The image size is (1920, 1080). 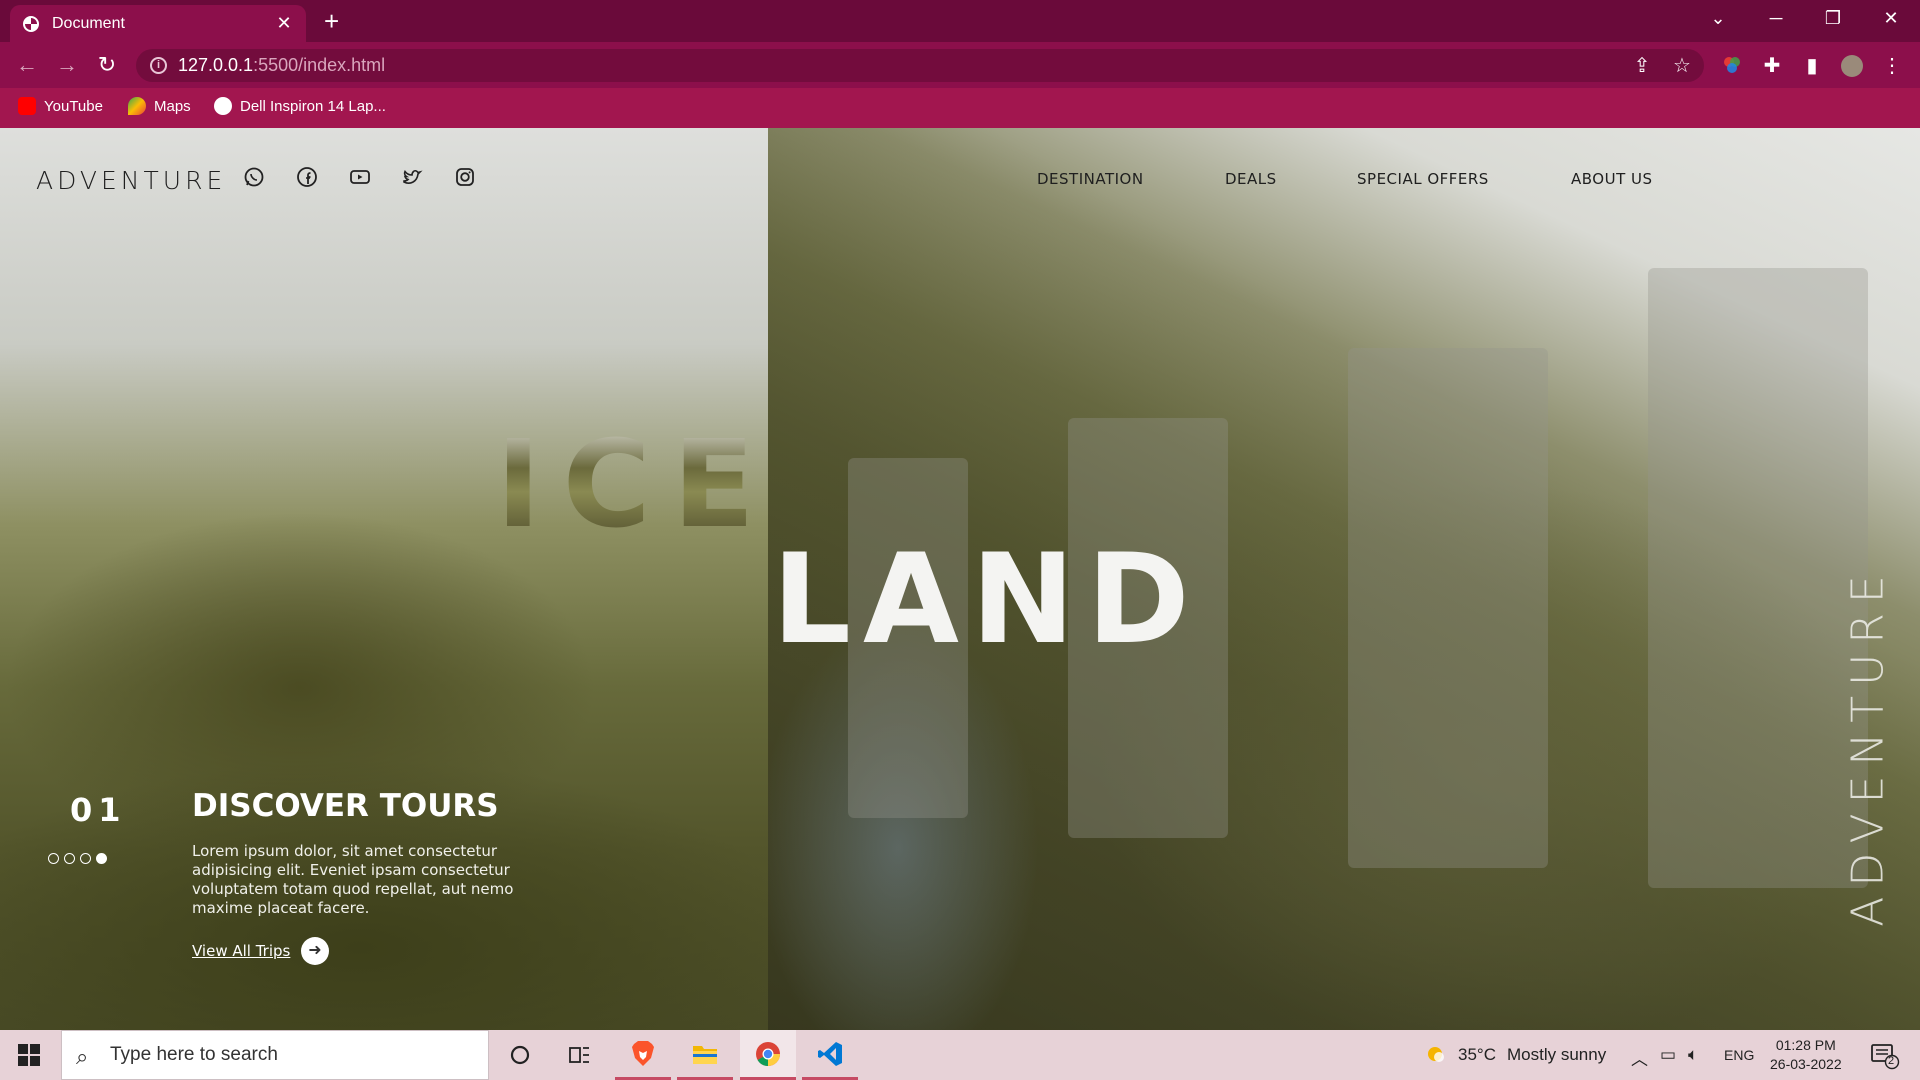 I want to click on new-tab-button: +, so click(x=331, y=21).